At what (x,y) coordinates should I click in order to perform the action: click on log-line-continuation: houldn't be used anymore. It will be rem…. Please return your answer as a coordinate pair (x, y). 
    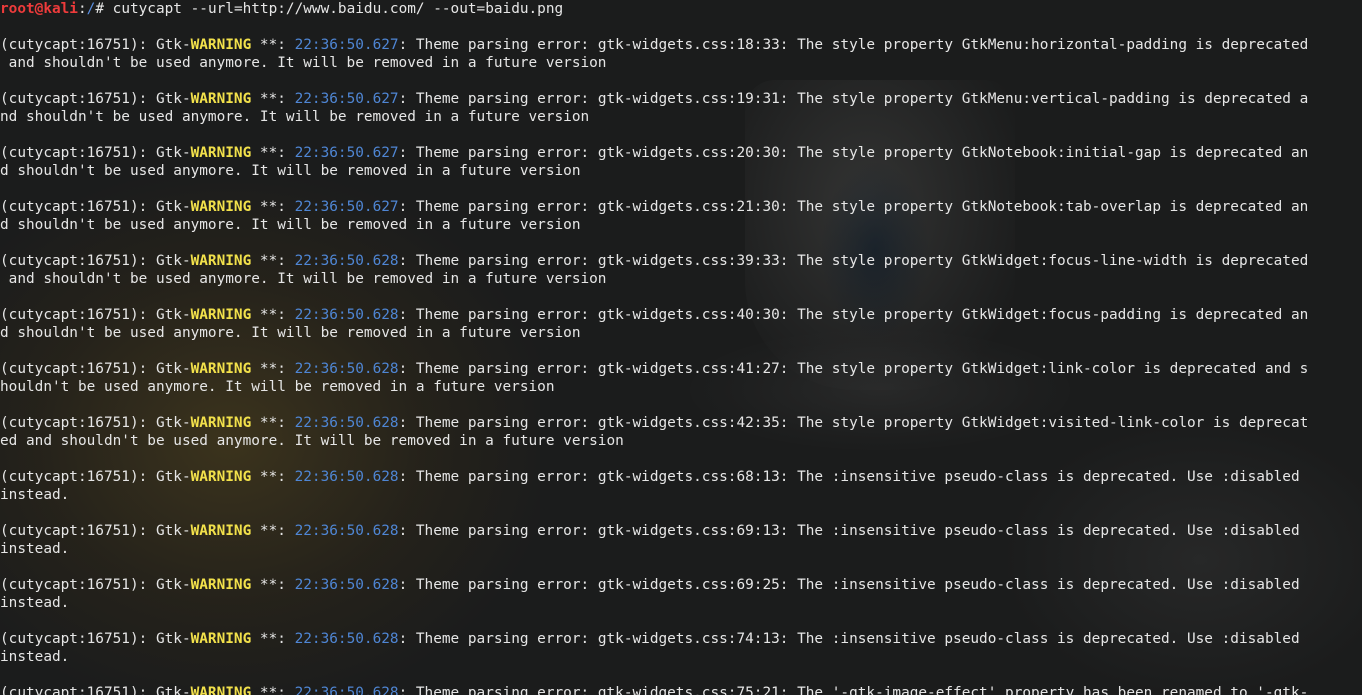
    Looking at the image, I should click on (277, 387).